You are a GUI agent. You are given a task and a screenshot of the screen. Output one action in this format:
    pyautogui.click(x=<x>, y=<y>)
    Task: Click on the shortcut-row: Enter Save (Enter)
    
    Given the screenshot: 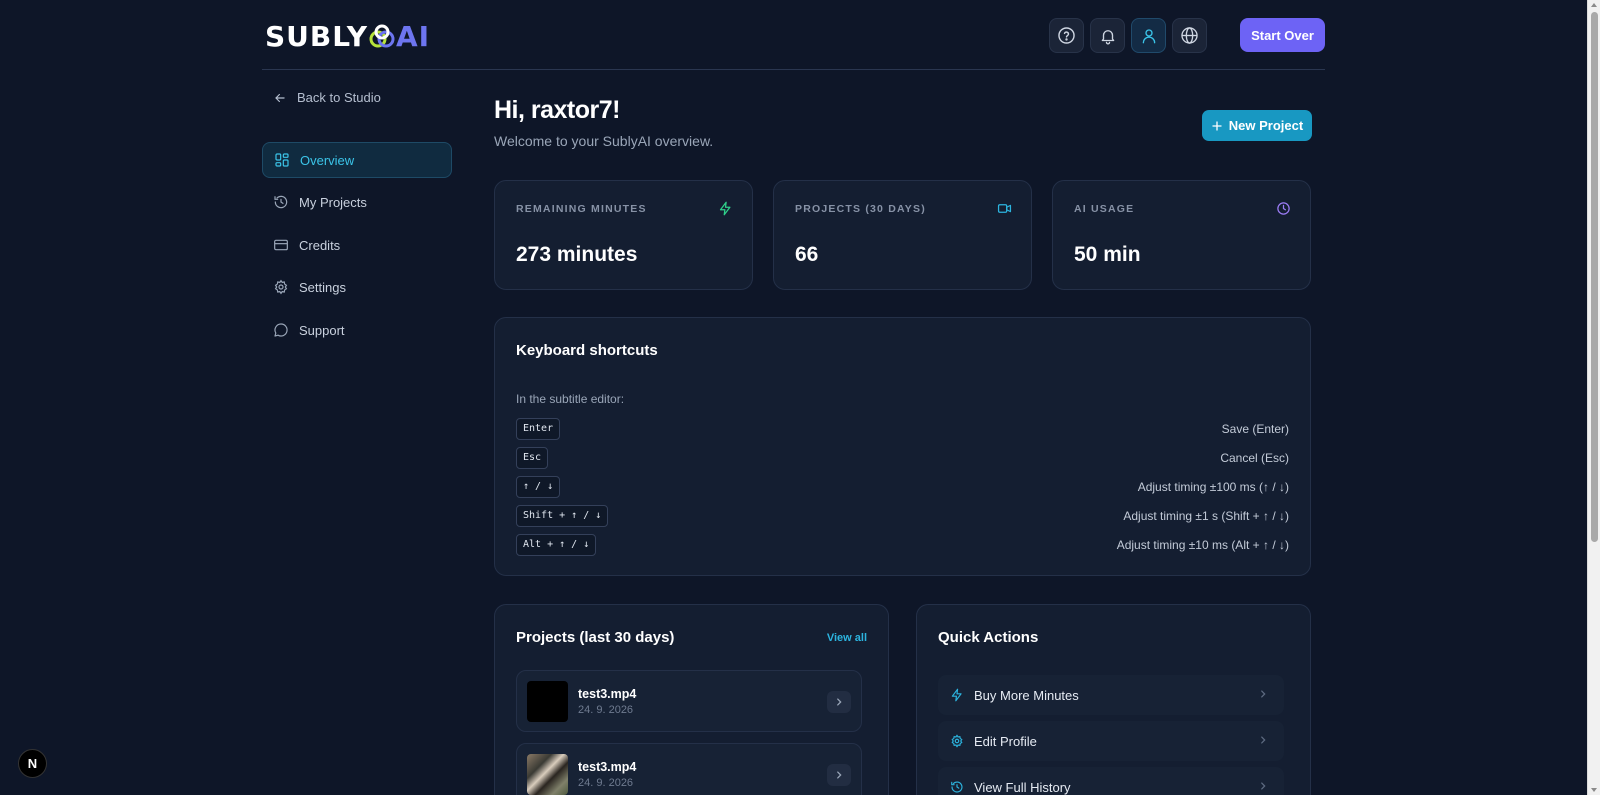 What is the action you would take?
    pyautogui.click(x=902, y=429)
    